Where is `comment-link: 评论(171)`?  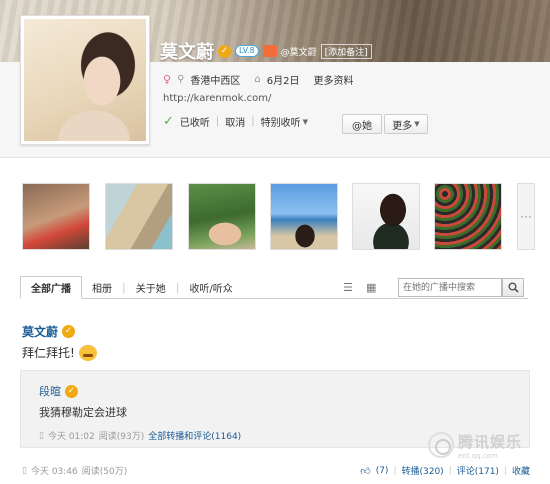 comment-link: 评论(171) is located at coordinates (478, 470).